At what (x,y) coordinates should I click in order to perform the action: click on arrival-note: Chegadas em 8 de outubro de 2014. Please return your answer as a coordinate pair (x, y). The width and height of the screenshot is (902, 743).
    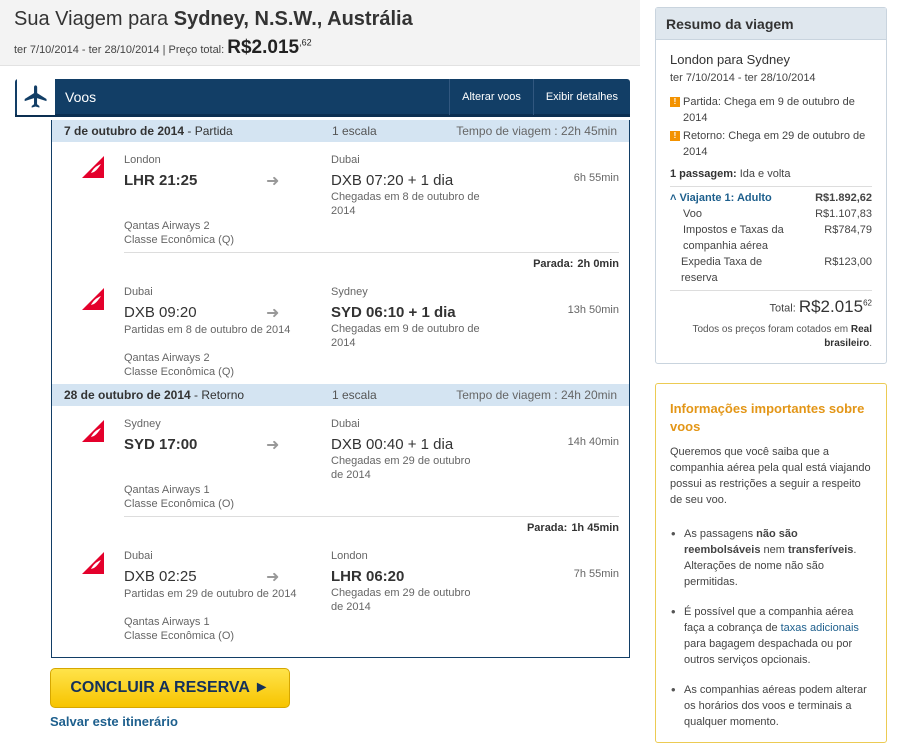
    Looking at the image, I should click on (405, 204).